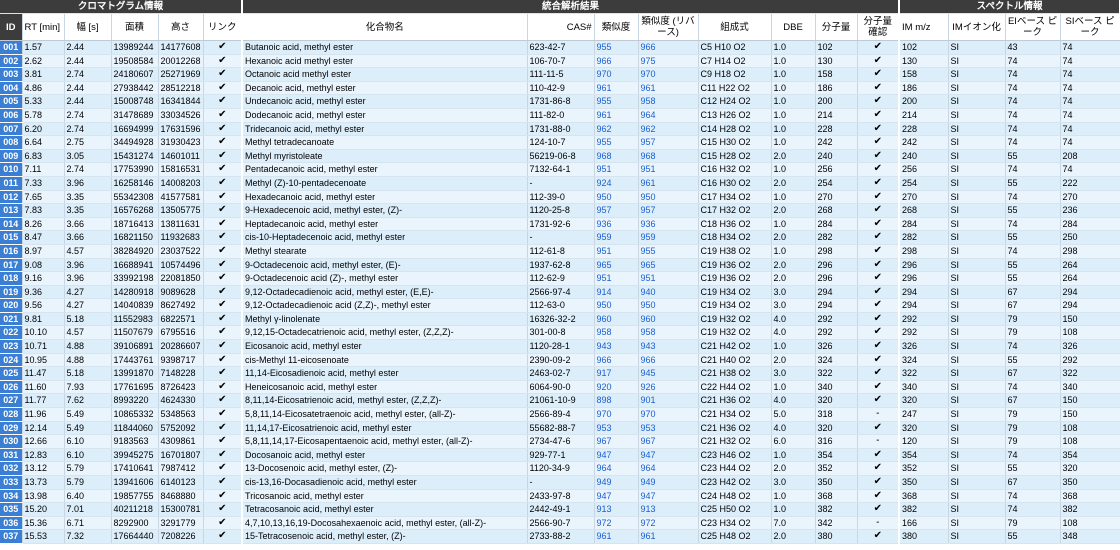  Describe the element at coordinates (879, 27) in the screenshot. I see `col-mw-confirm: 分子量 確認` at that location.